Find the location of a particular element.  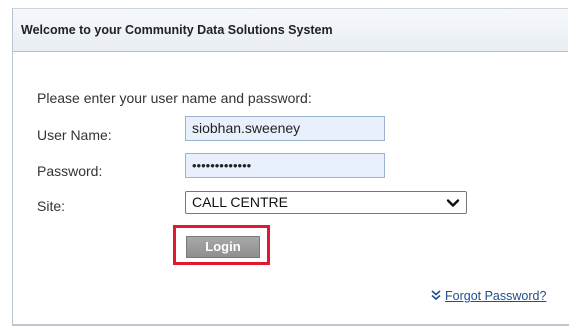

forgot-password: Forgot Password? is located at coordinates (488, 296).